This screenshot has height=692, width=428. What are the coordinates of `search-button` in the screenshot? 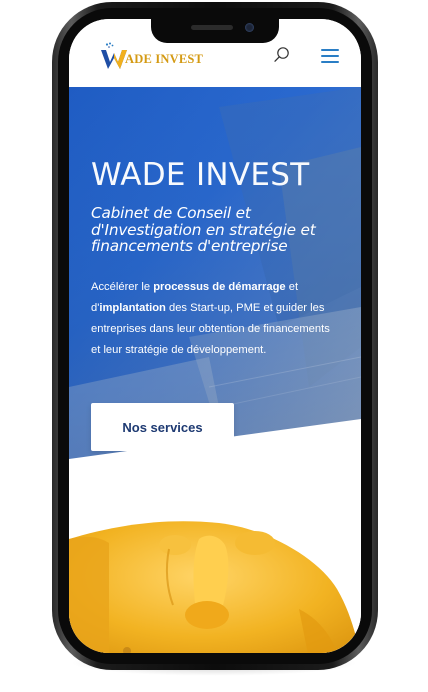 It's located at (282, 55).